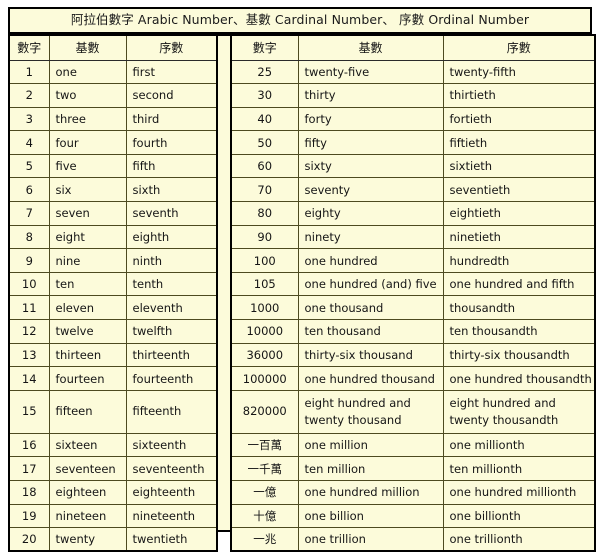 The height and width of the screenshot is (552, 600). I want to click on cell-ordinal: eight hundred and twenty thousandth, so click(519, 411).